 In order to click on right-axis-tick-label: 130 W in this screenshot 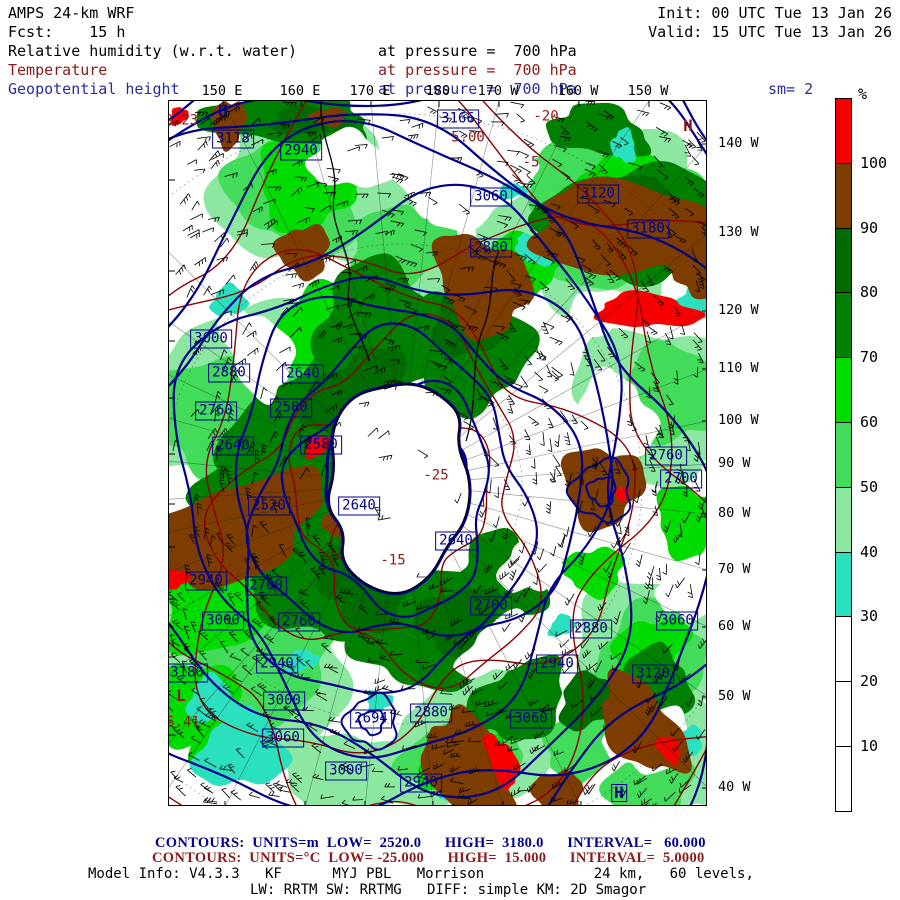, I will do `click(738, 232)`.